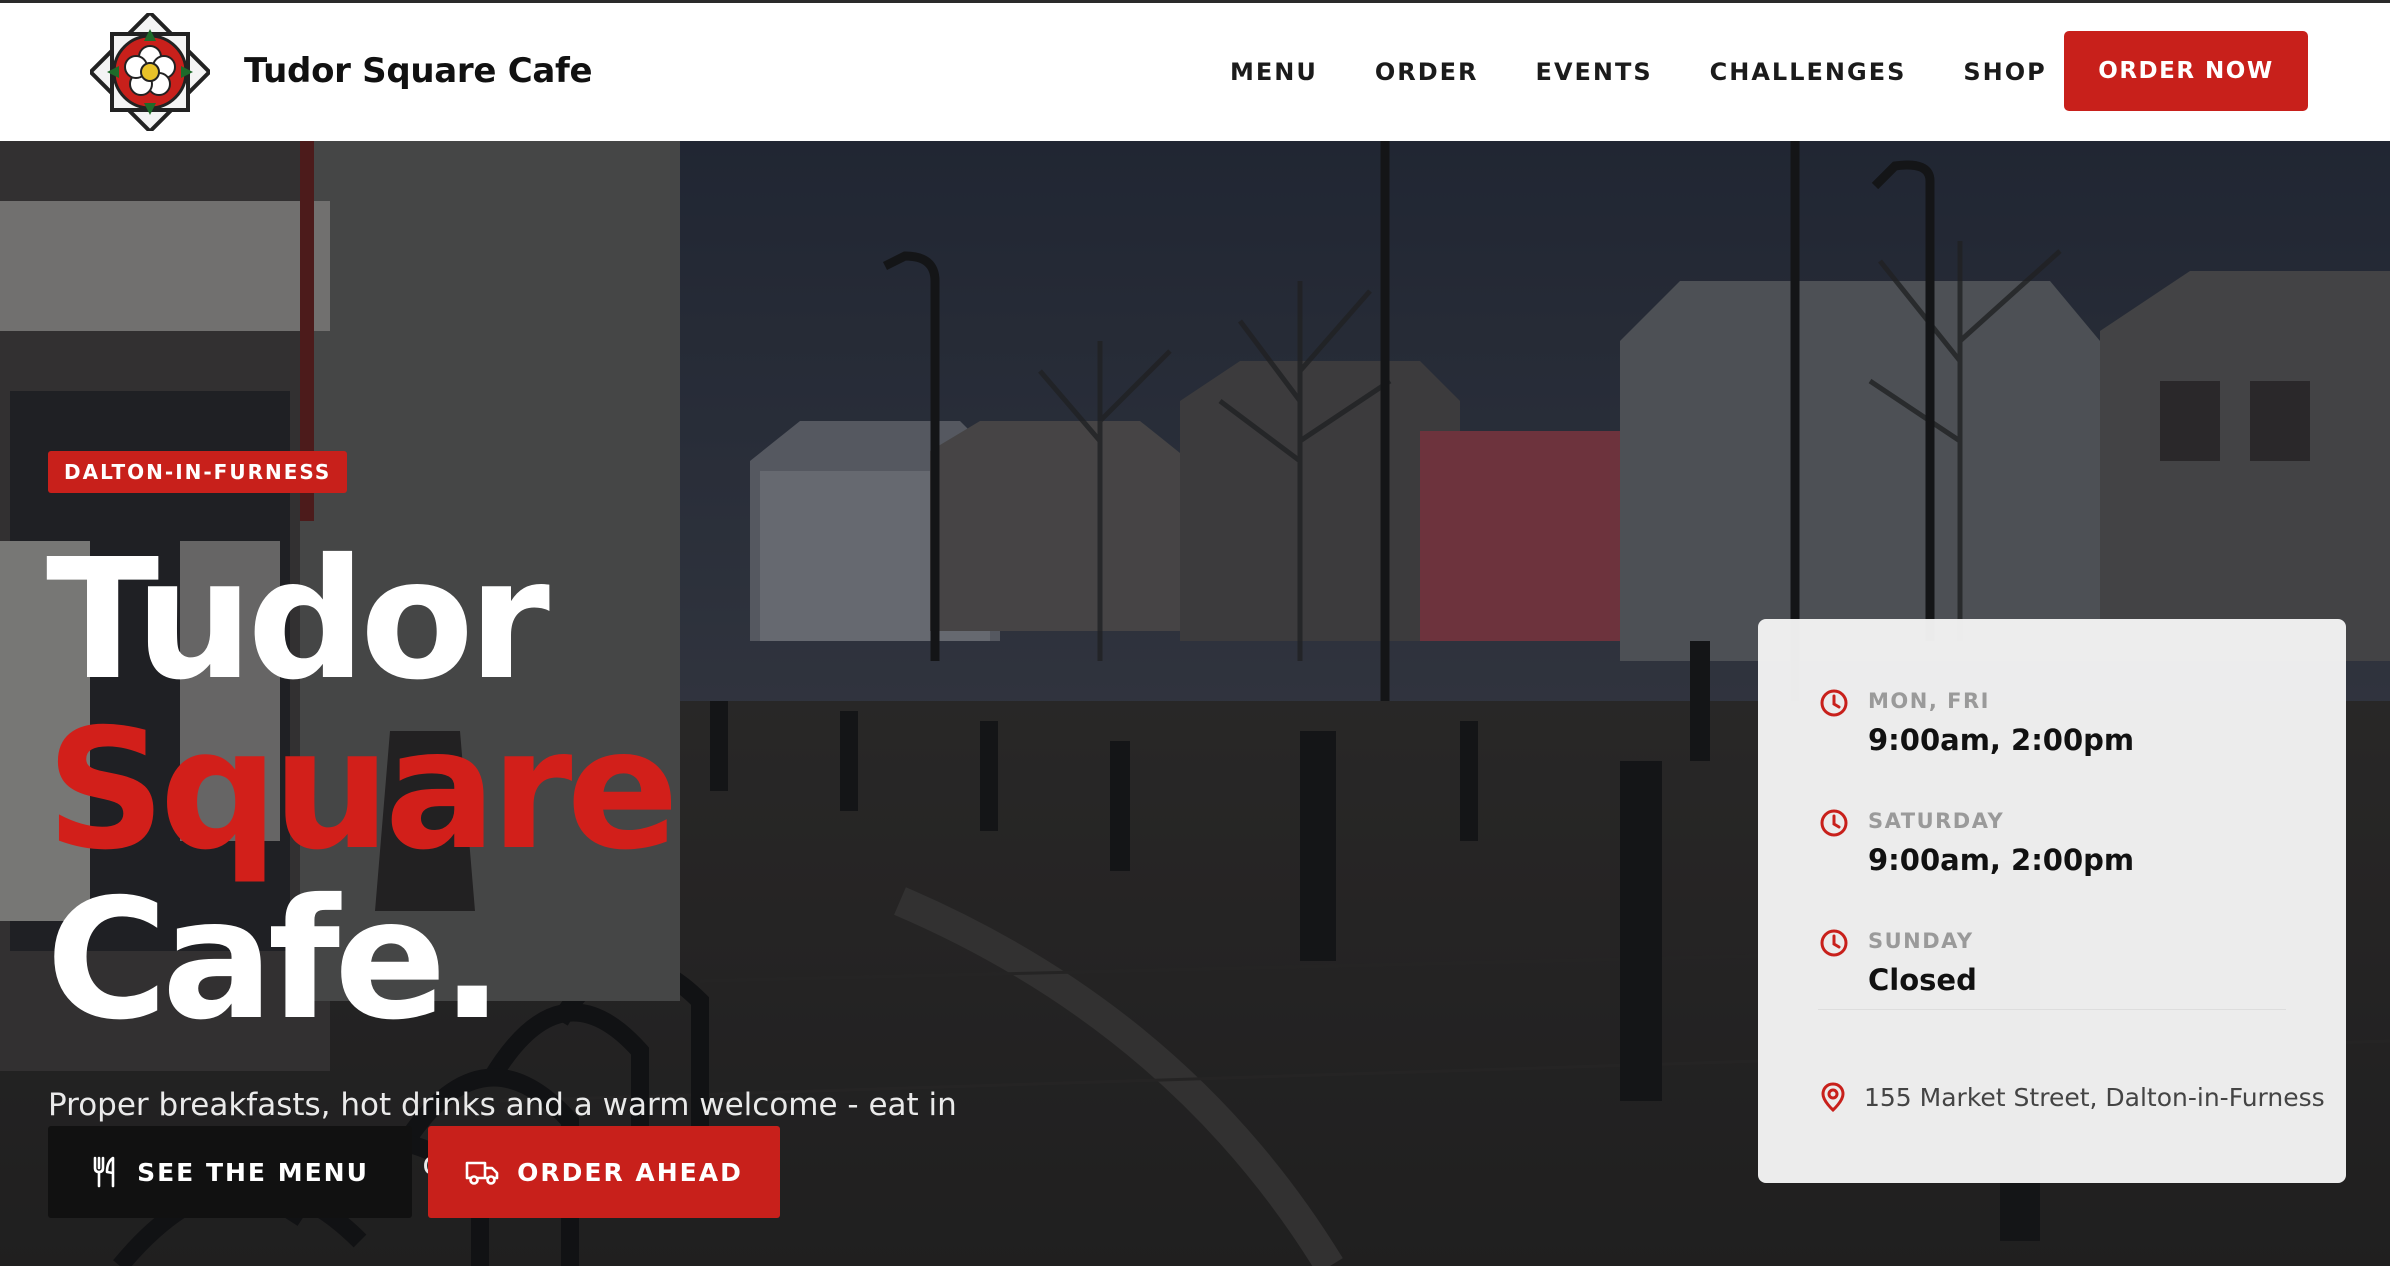  What do you see at coordinates (1274, 72) in the screenshot?
I see `nav-menu: MENU` at bounding box center [1274, 72].